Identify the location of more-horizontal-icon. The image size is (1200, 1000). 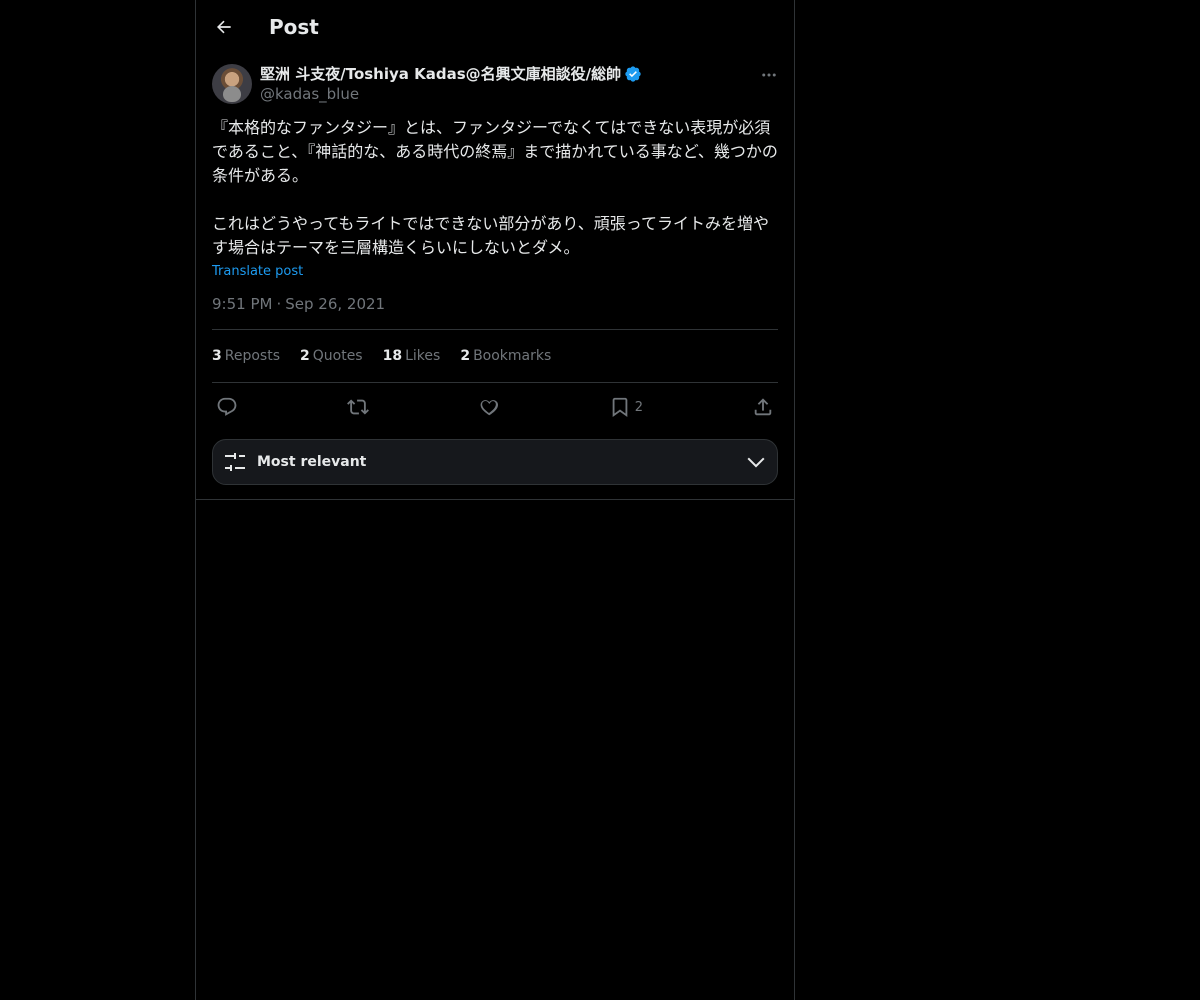
(769, 75).